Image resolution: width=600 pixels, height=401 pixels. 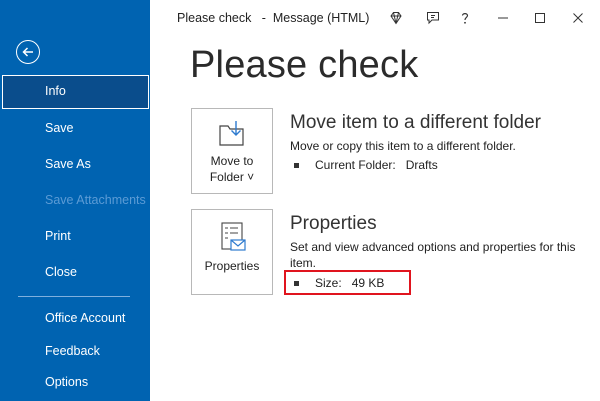 What do you see at coordinates (355, 165) in the screenshot?
I see `current-folder-label: Current Folder:` at bounding box center [355, 165].